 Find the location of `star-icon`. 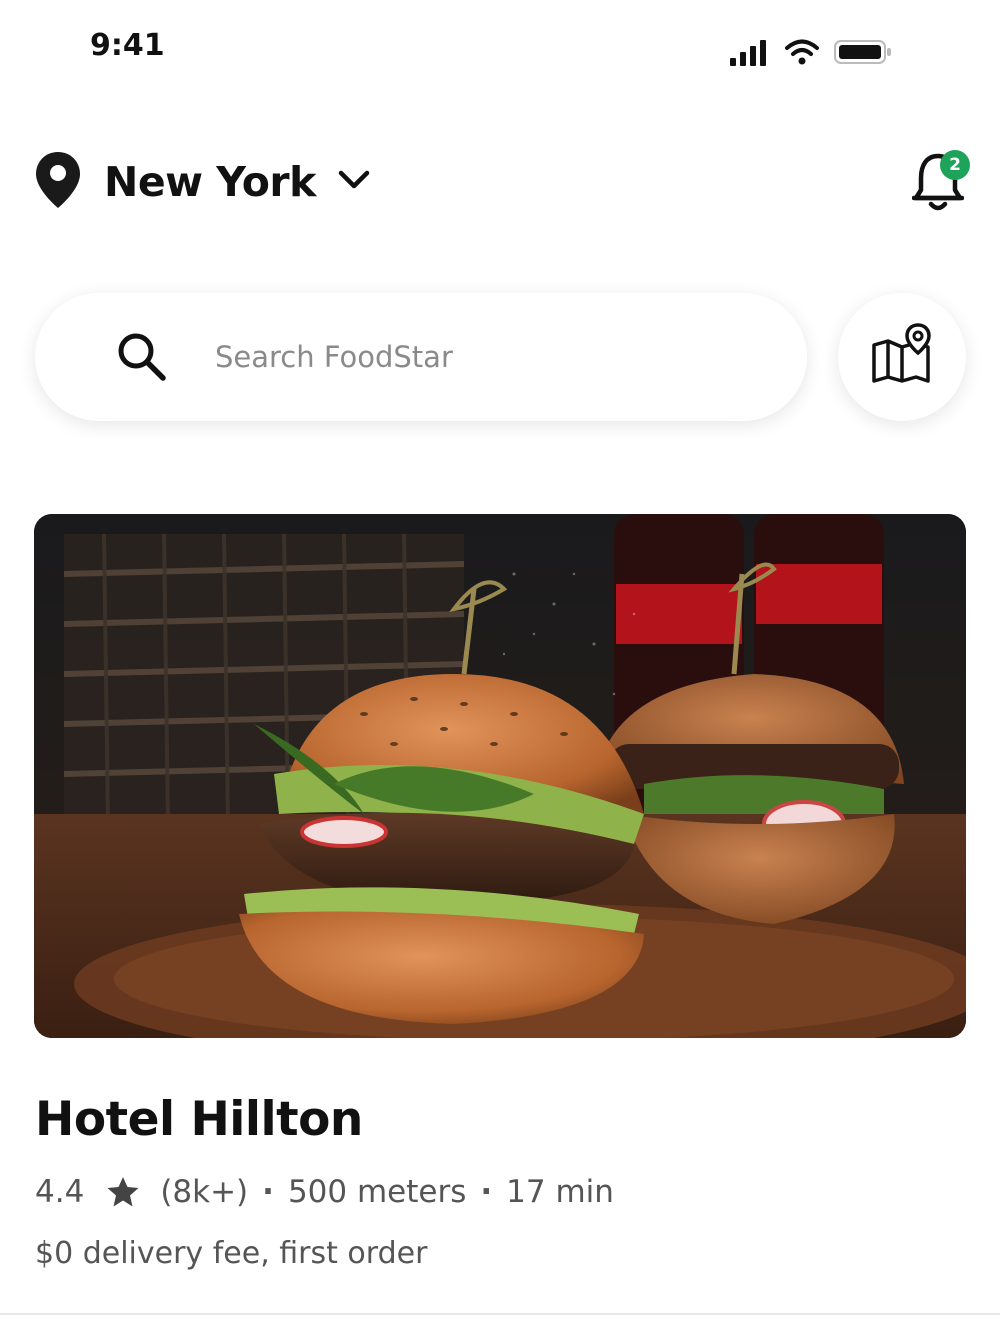

star-icon is located at coordinates (123, 1192).